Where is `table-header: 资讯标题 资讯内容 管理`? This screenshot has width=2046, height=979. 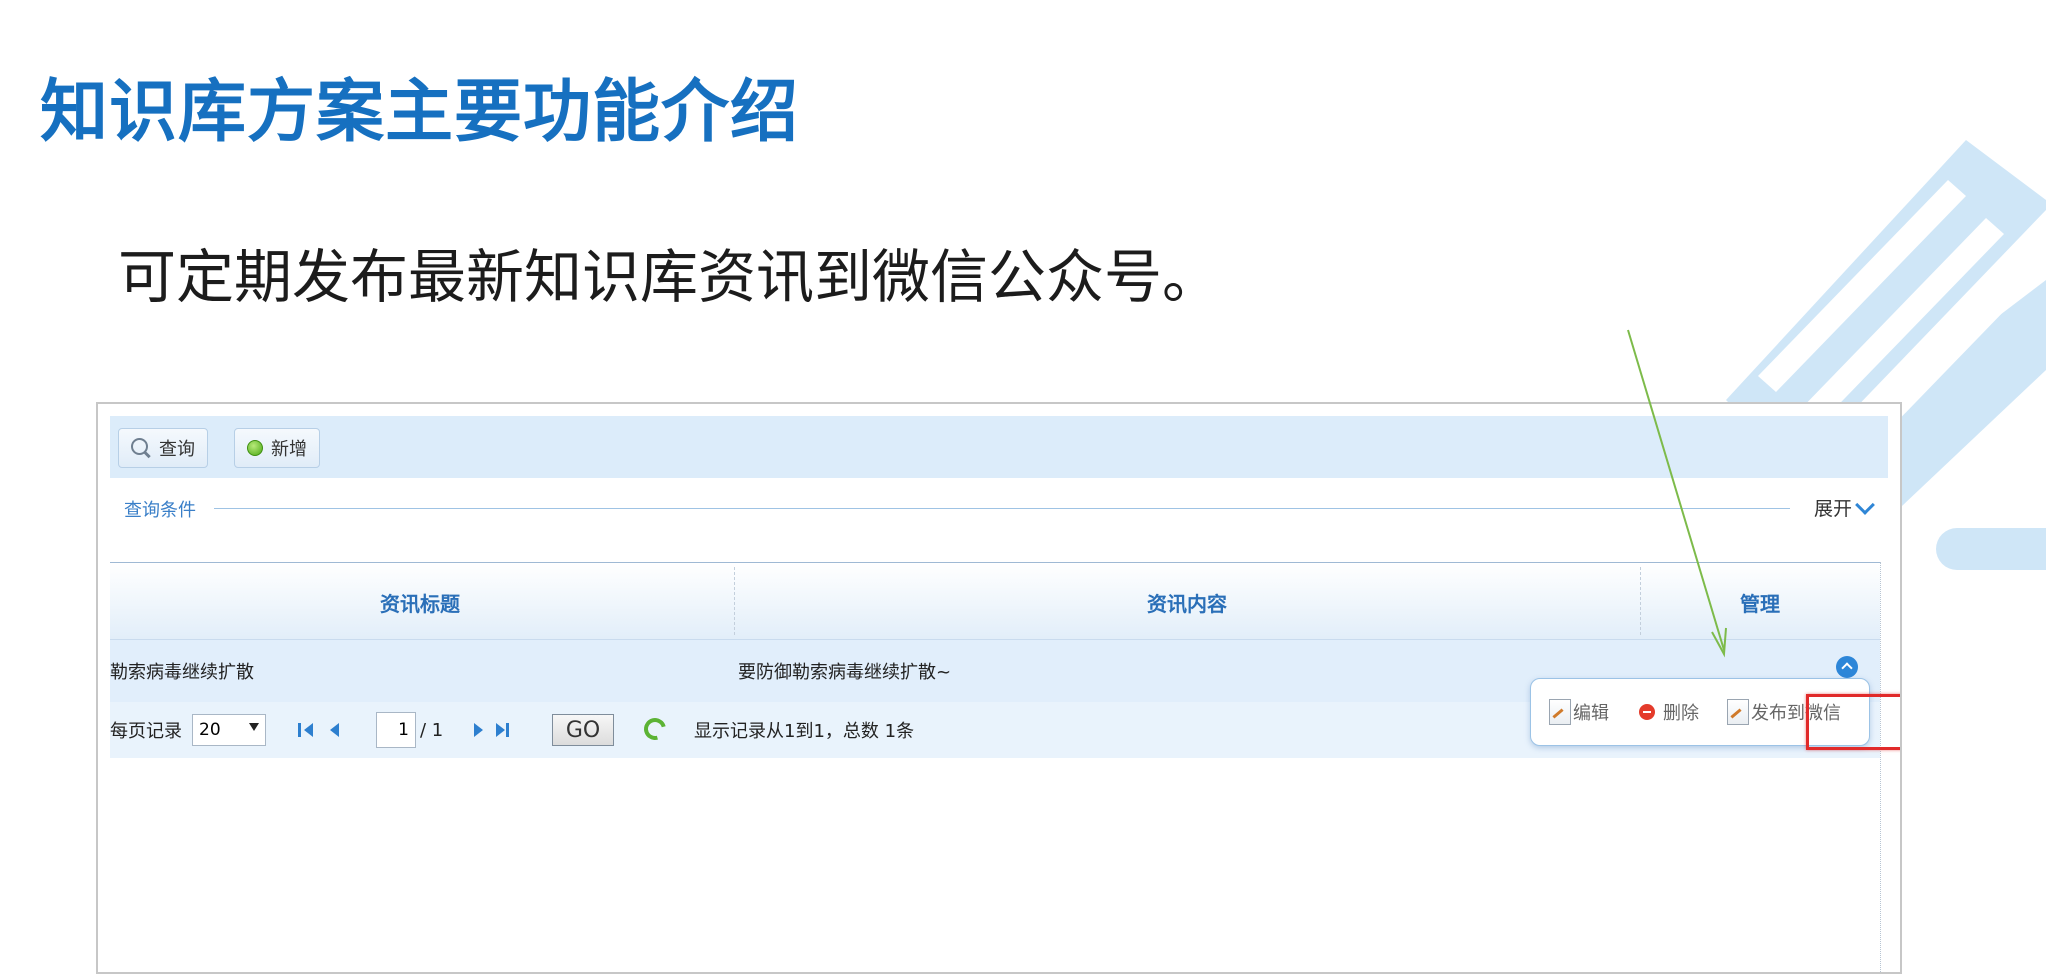 table-header: 资讯标题 资讯内容 管理 is located at coordinates (995, 601).